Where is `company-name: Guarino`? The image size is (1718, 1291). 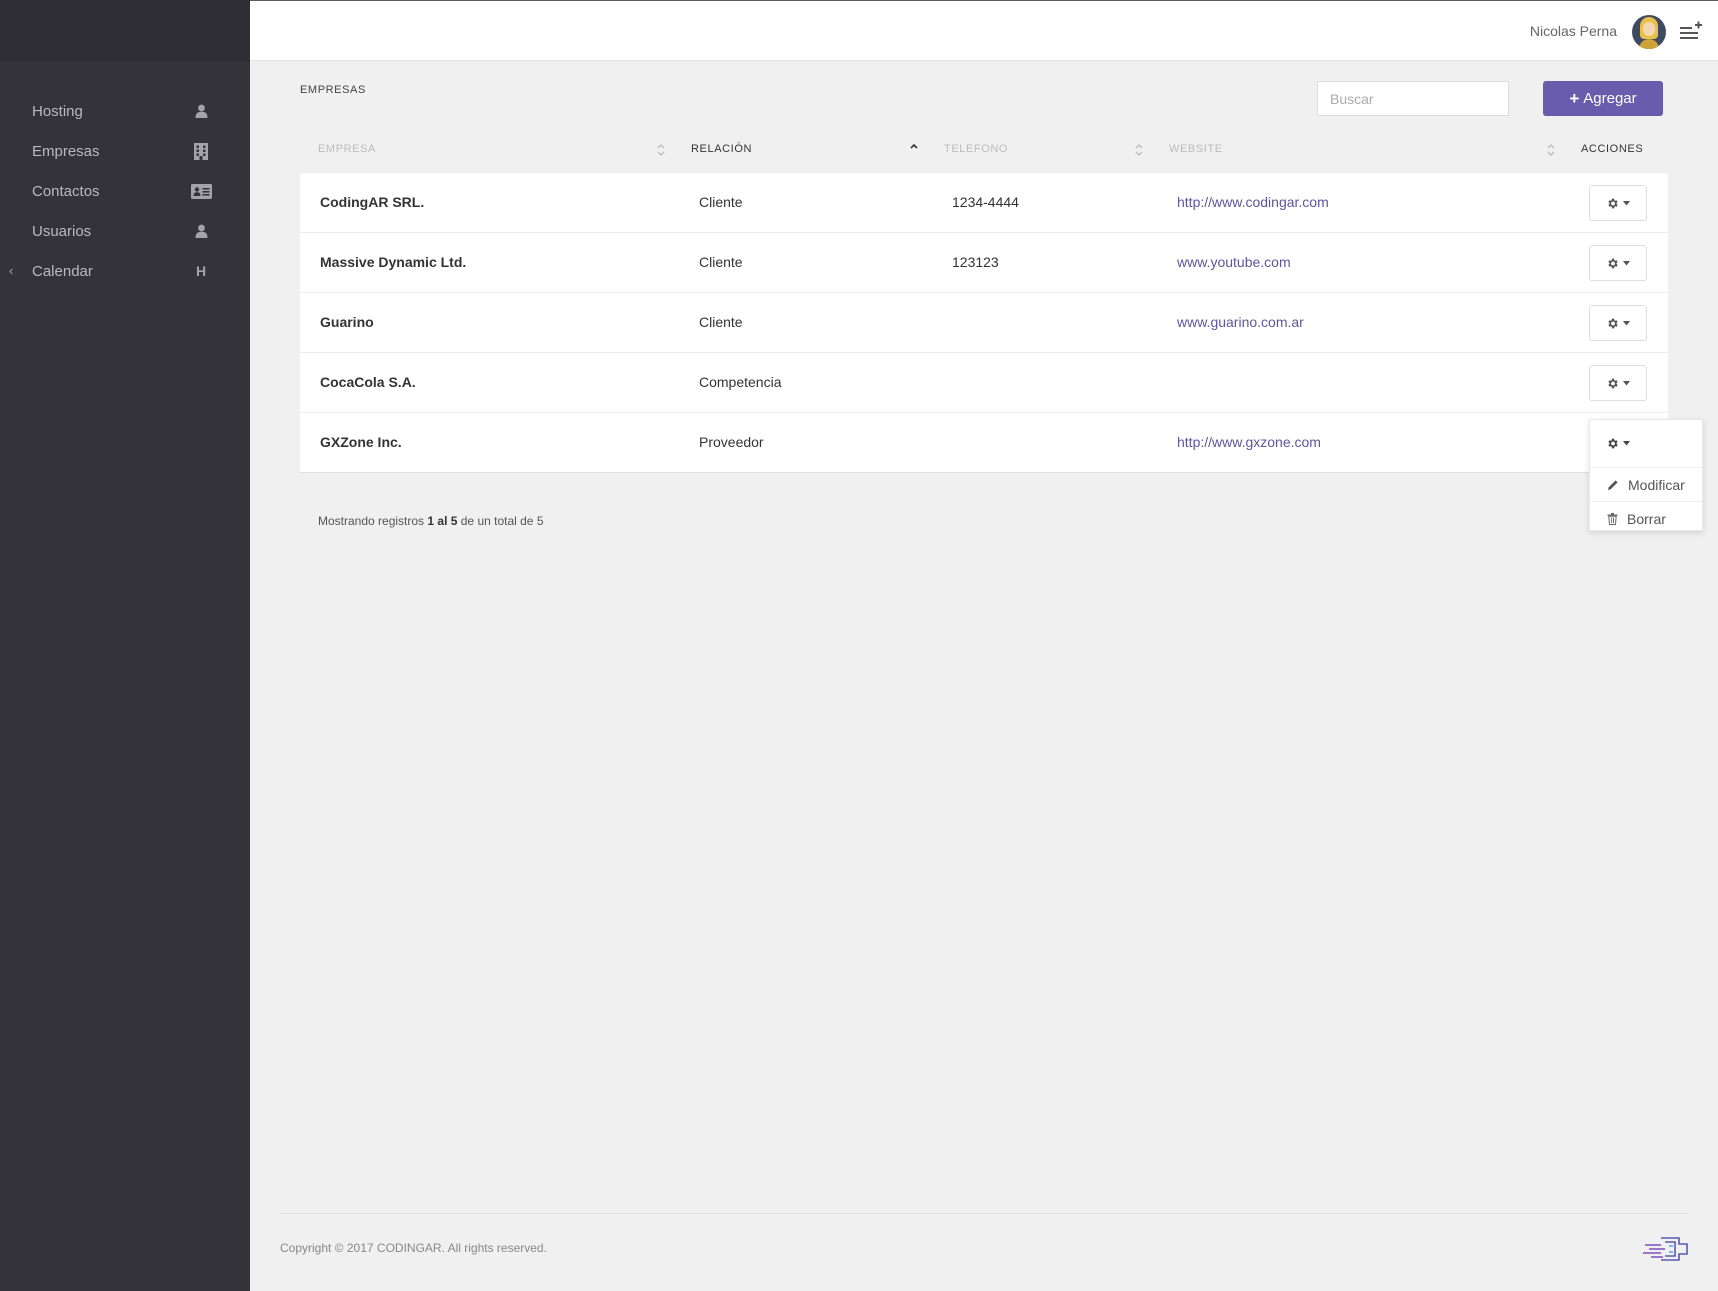 company-name: Guarino is located at coordinates (347, 322).